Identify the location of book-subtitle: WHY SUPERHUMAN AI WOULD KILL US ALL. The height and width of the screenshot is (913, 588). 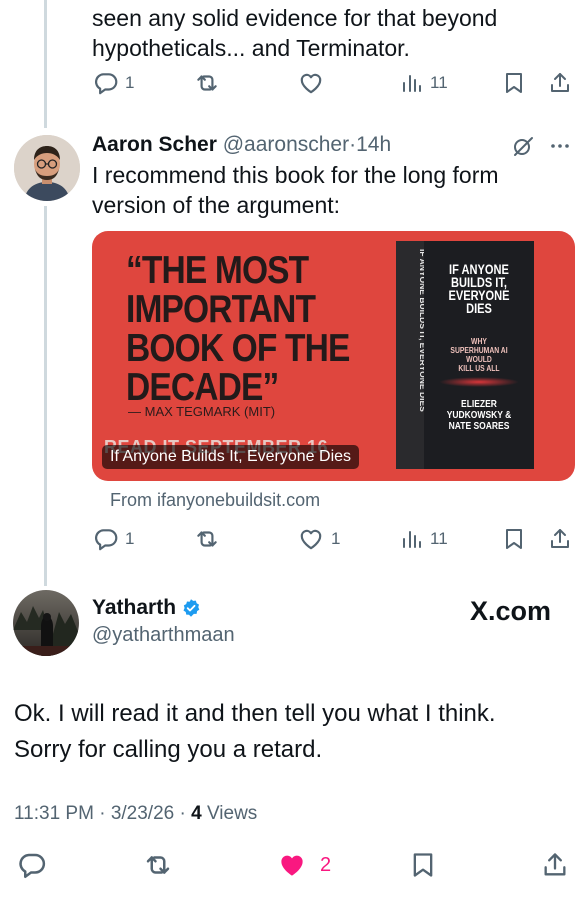
(479, 355).